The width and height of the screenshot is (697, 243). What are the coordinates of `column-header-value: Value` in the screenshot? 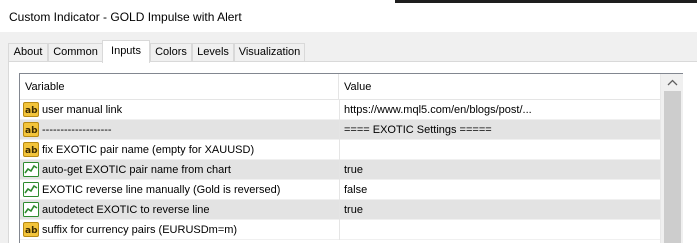 It's located at (499, 87).